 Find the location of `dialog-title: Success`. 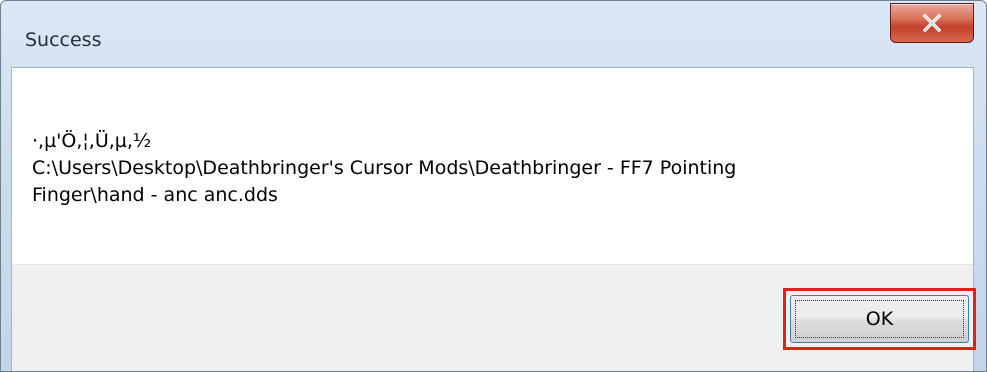

dialog-title: Success is located at coordinates (63, 40).